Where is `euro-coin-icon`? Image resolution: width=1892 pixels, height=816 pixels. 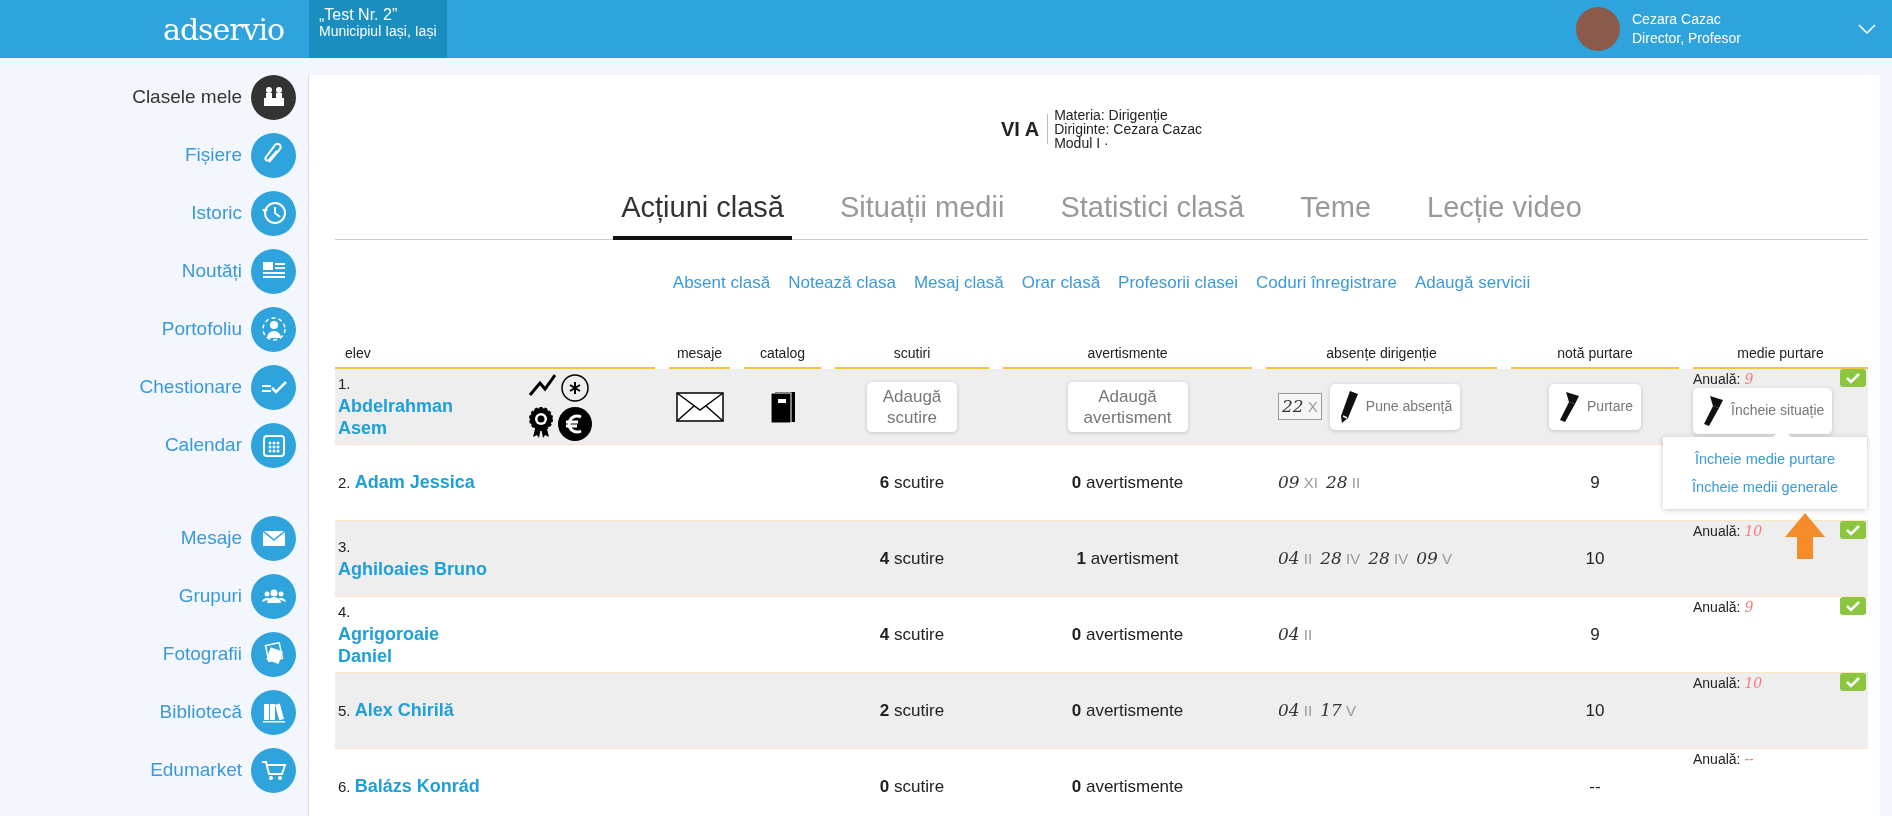
euro-coin-icon is located at coordinates (575, 423).